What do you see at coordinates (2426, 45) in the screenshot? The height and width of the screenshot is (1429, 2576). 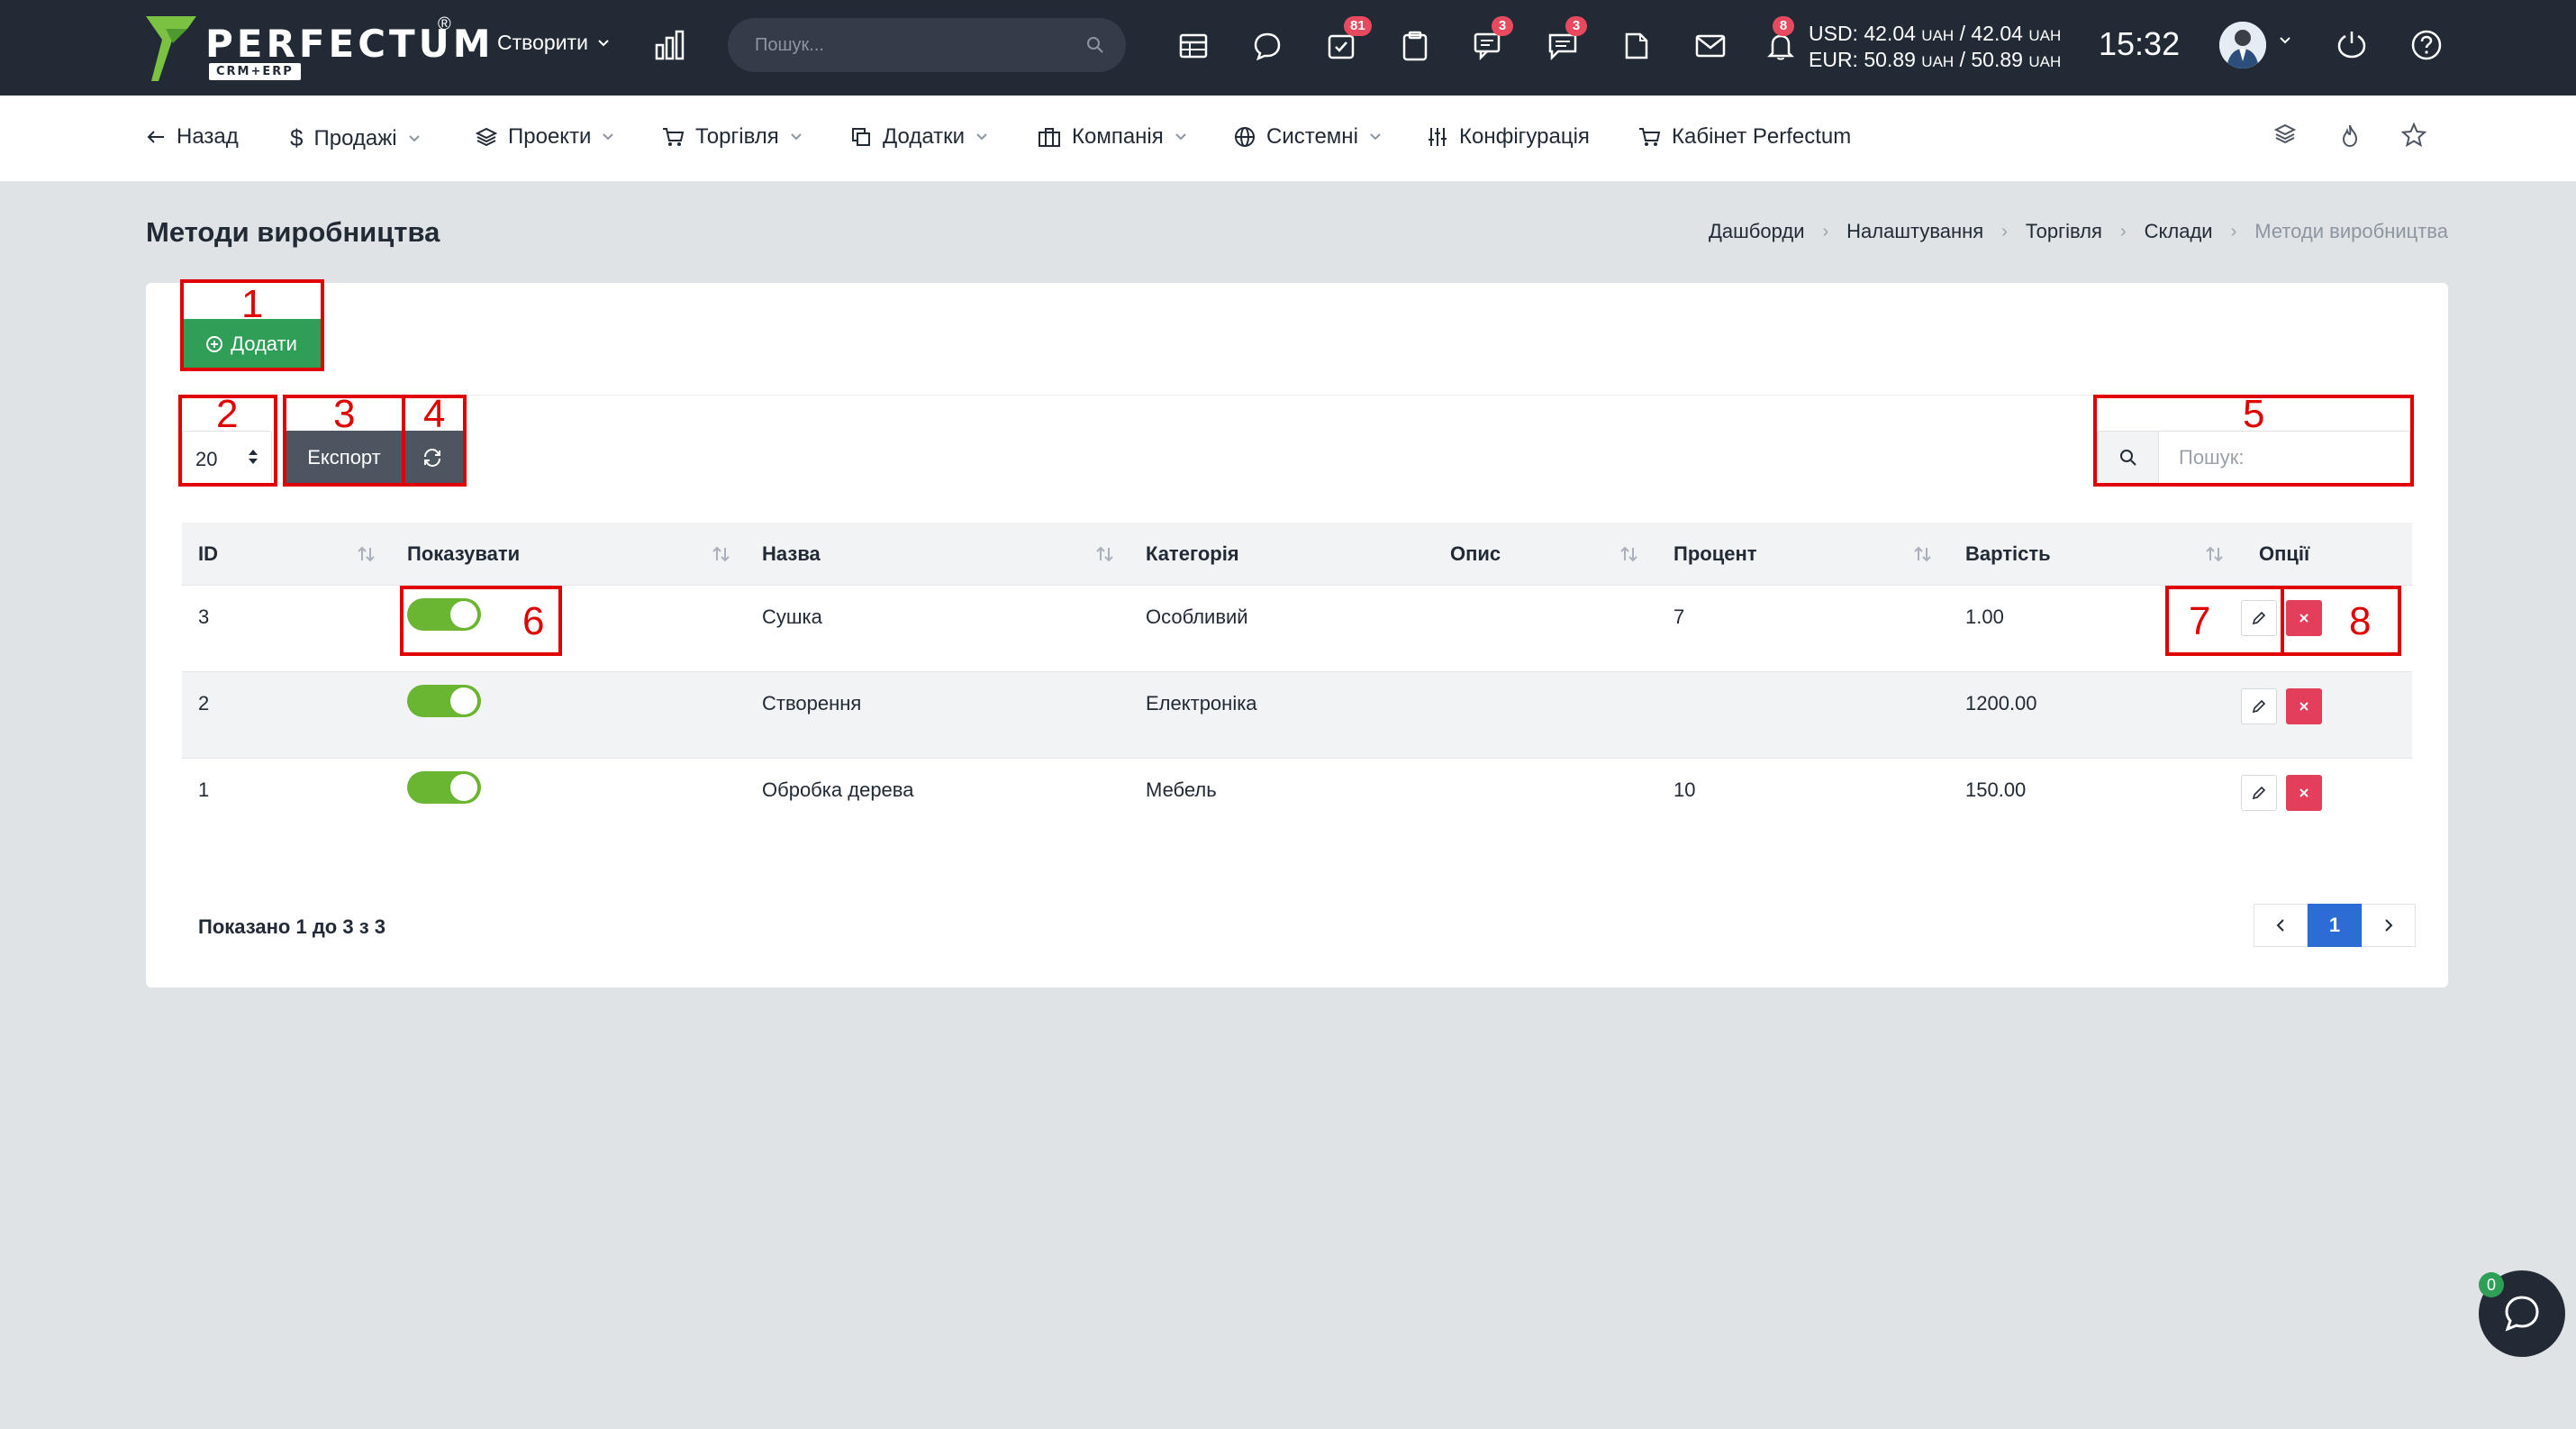 I see `help-icon` at bounding box center [2426, 45].